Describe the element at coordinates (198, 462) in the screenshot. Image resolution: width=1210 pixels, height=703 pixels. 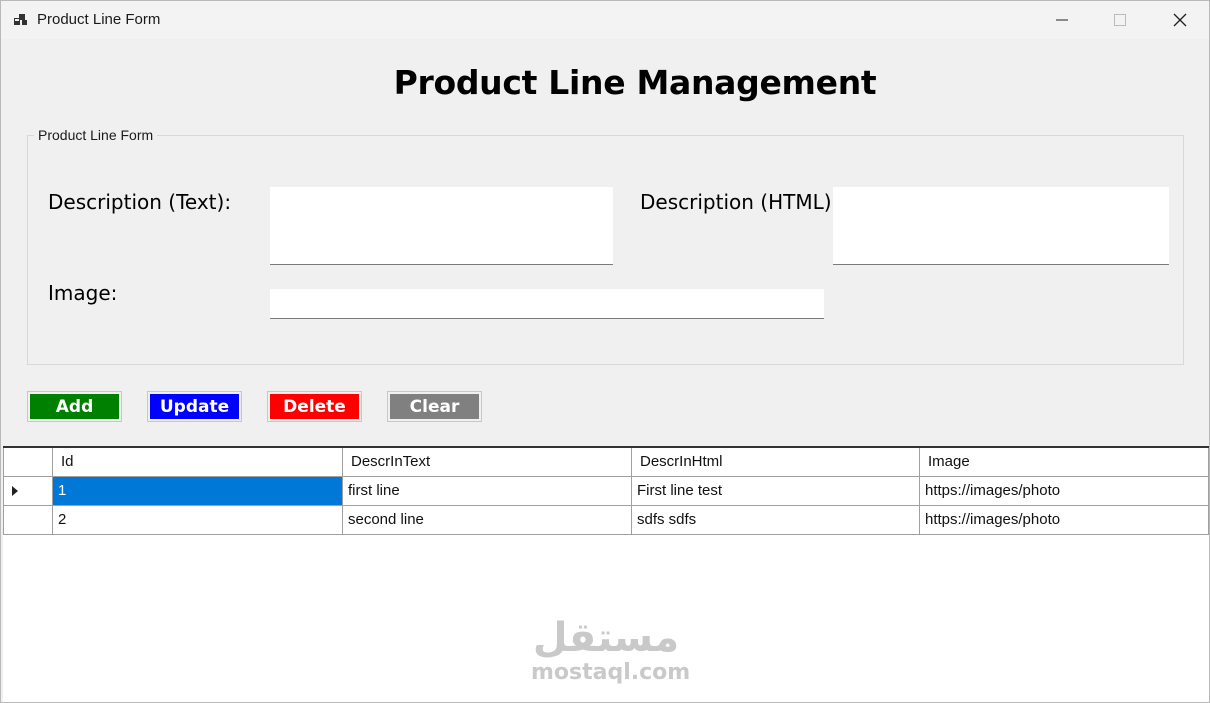
I see `column-header-id: Id` at that location.